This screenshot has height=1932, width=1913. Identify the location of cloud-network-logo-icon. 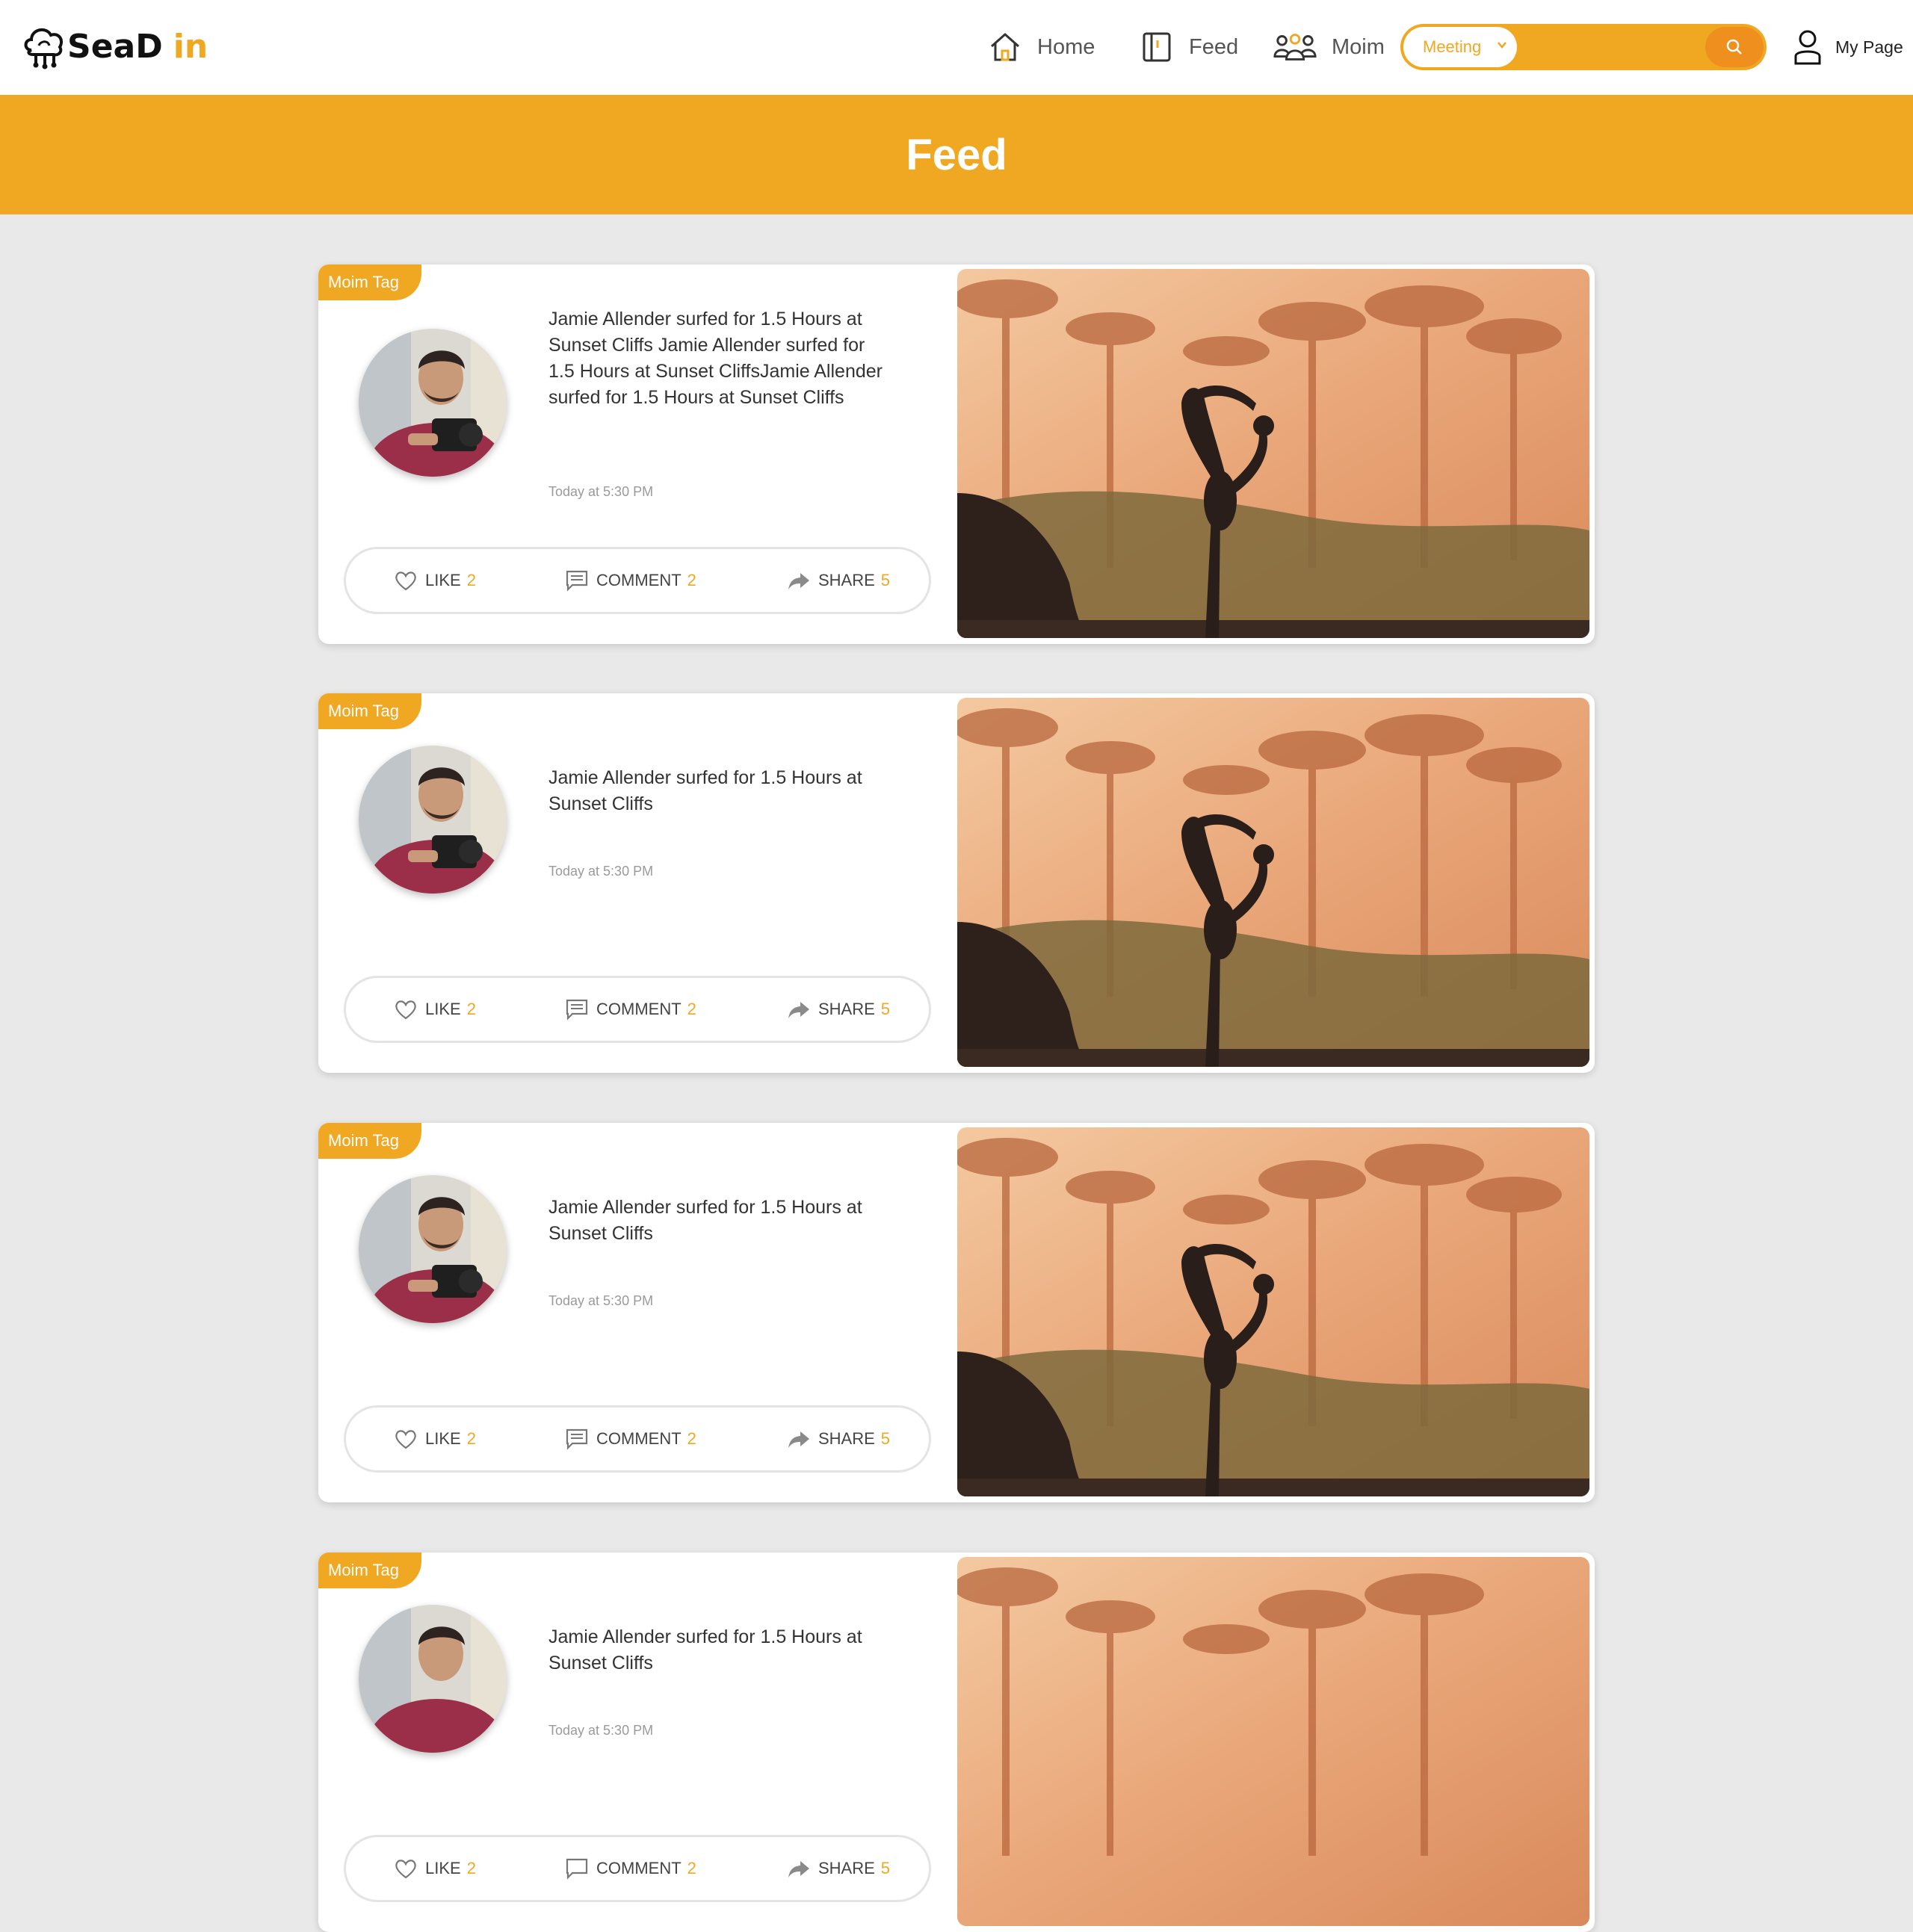
(44, 48).